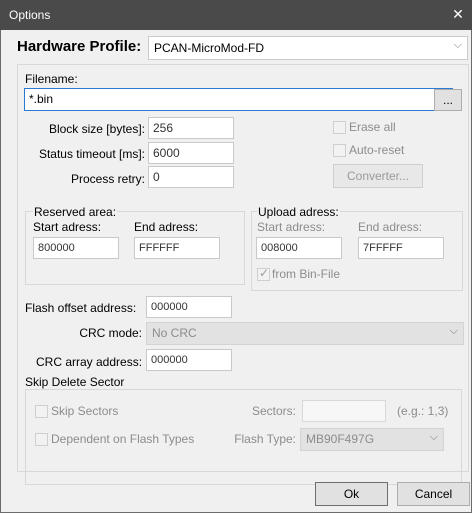  Describe the element at coordinates (189, 360) in the screenshot. I see `crc-array-input: 000000` at that location.